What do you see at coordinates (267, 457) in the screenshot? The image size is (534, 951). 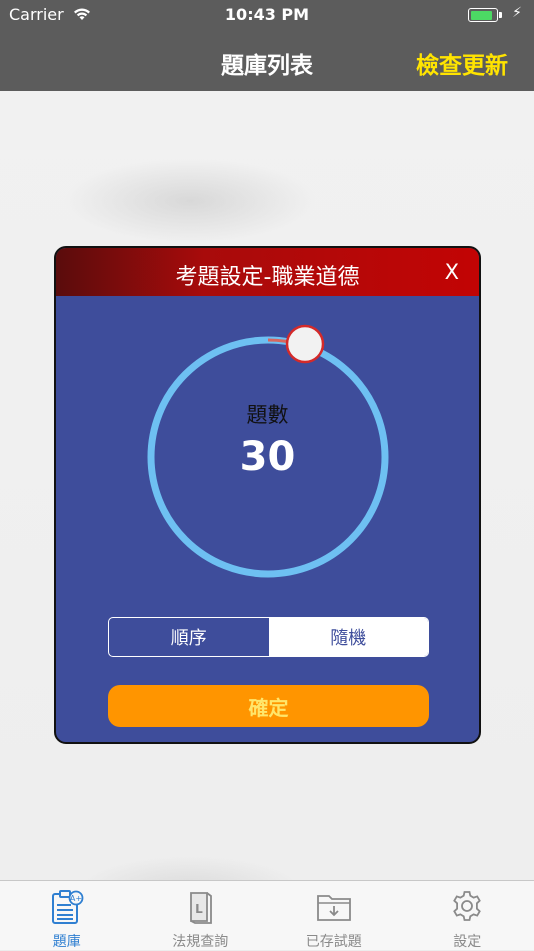 I see `question-count-value: 30` at bounding box center [267, 457].